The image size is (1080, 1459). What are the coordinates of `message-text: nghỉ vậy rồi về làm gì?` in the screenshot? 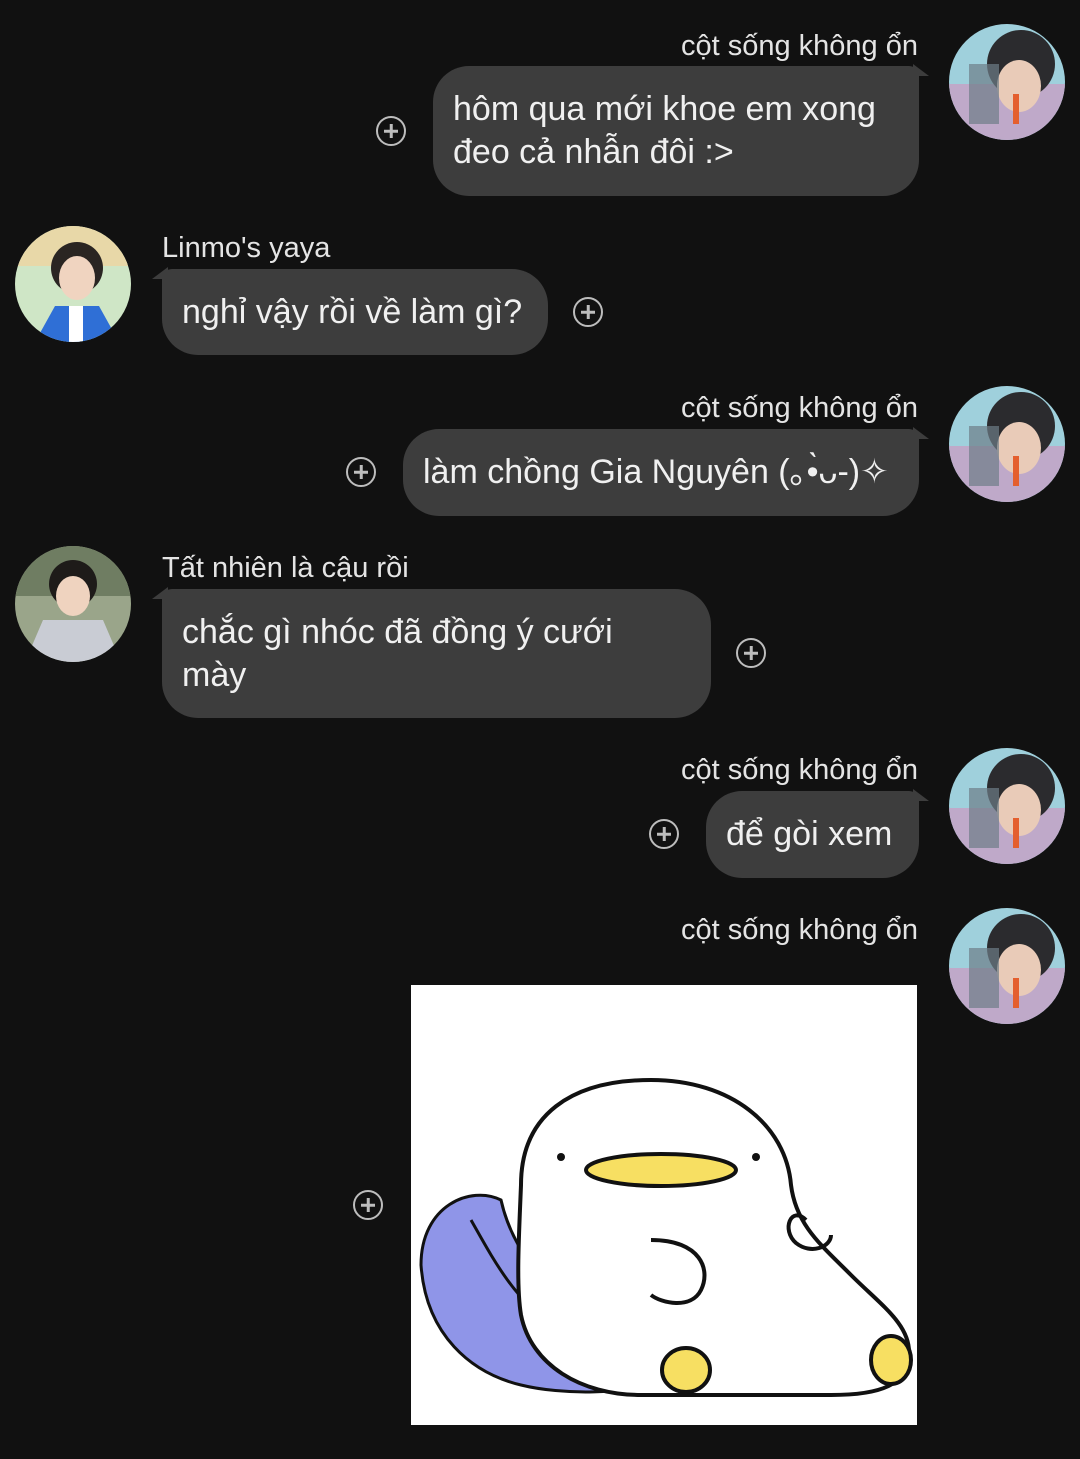 It's located at (352, 312).